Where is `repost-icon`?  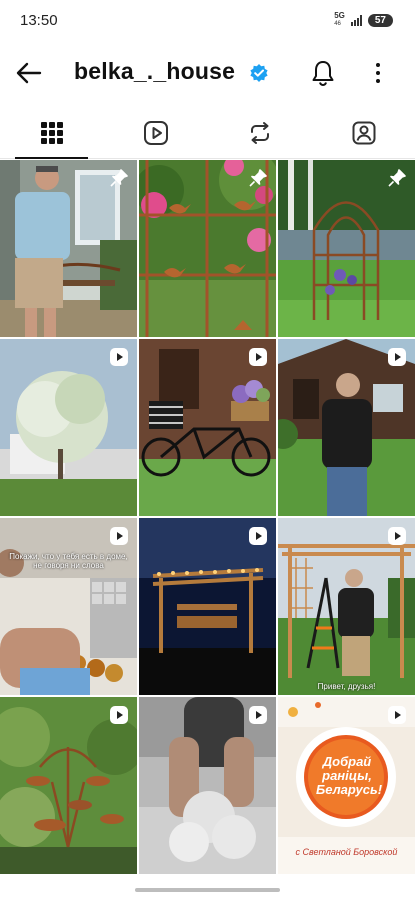 repost-icon is located at coordinates (259, 133).